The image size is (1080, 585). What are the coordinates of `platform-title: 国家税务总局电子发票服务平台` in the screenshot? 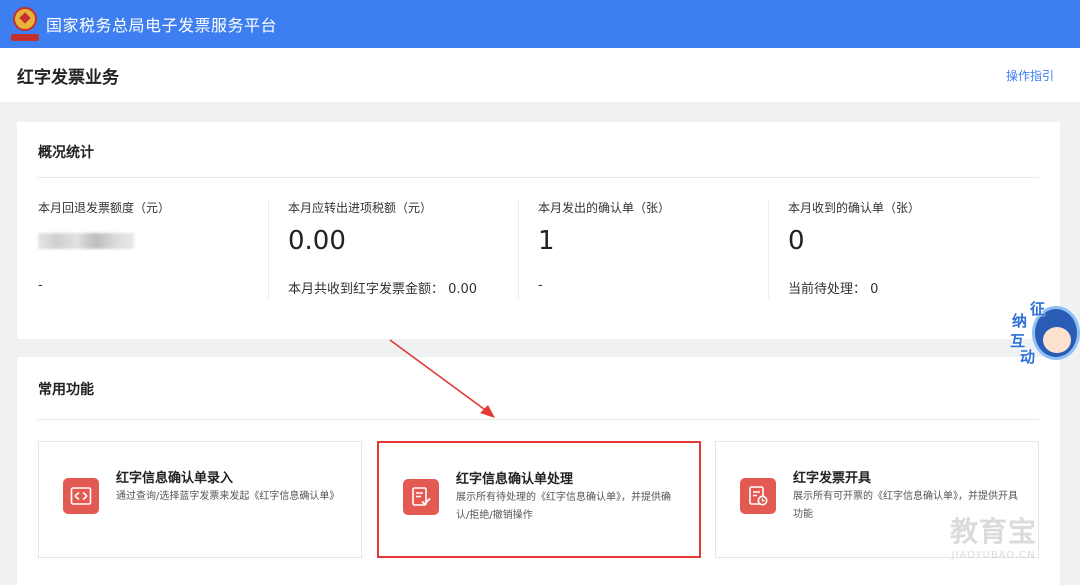 It's located at (162, 25).